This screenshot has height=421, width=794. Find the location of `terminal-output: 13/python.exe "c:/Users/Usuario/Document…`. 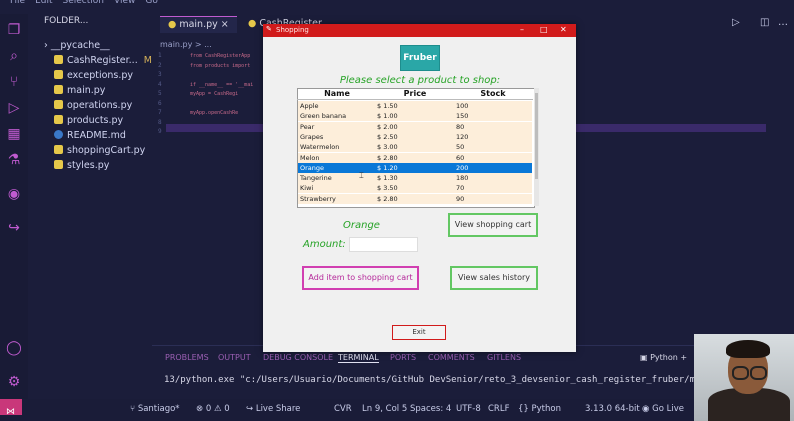

terminal-output: 13/python.exe "c:/Users/Usuario/Document… is located at coordinates (448, 380).